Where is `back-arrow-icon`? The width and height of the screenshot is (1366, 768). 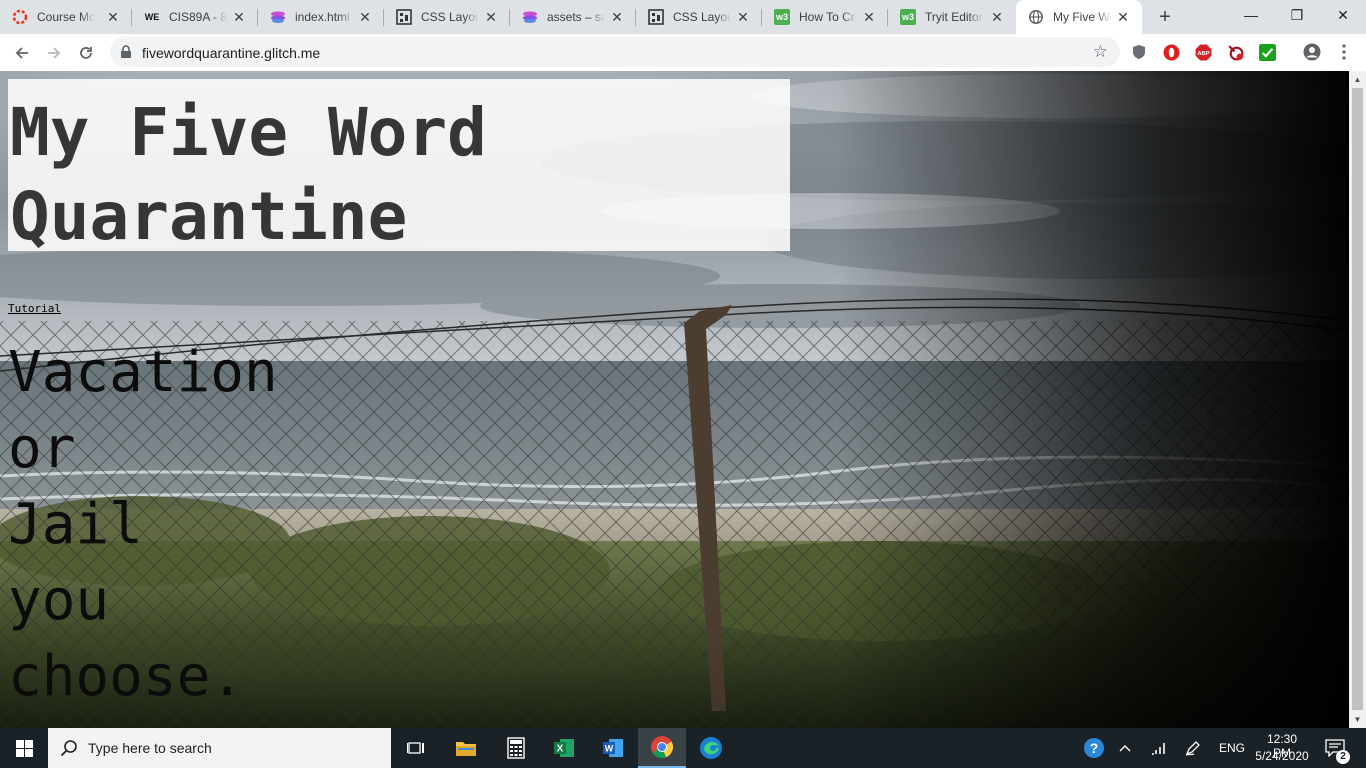 back-arrow-icon is located at coordinates (21, 53).